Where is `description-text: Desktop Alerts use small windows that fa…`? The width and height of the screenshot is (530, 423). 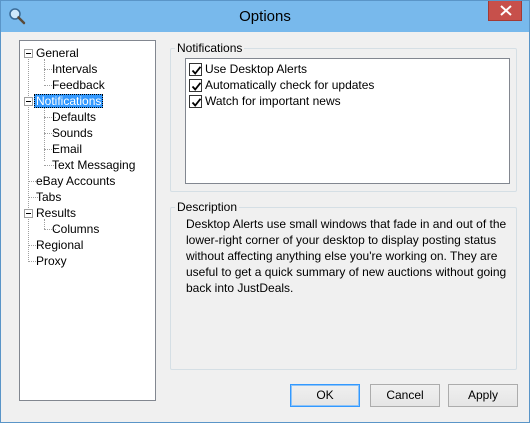 description-text: Desktop Alerts use small windows that fa… is located at coordinates (346, 256).